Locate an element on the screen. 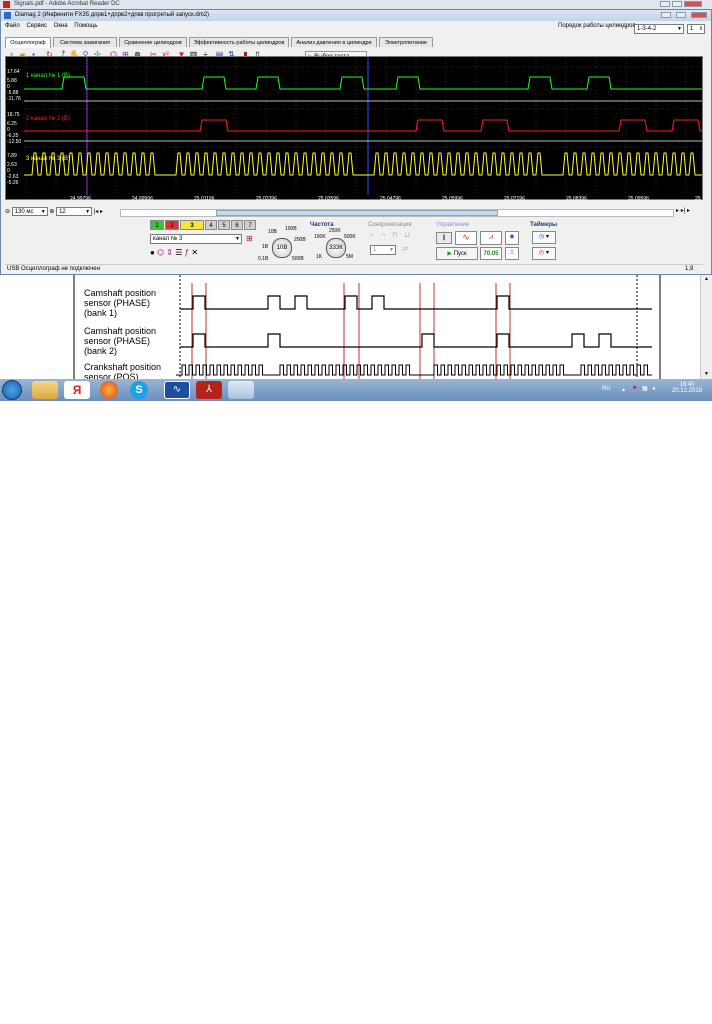  channel-settings-icon: ⊞ is located at coordinates (249, 238).